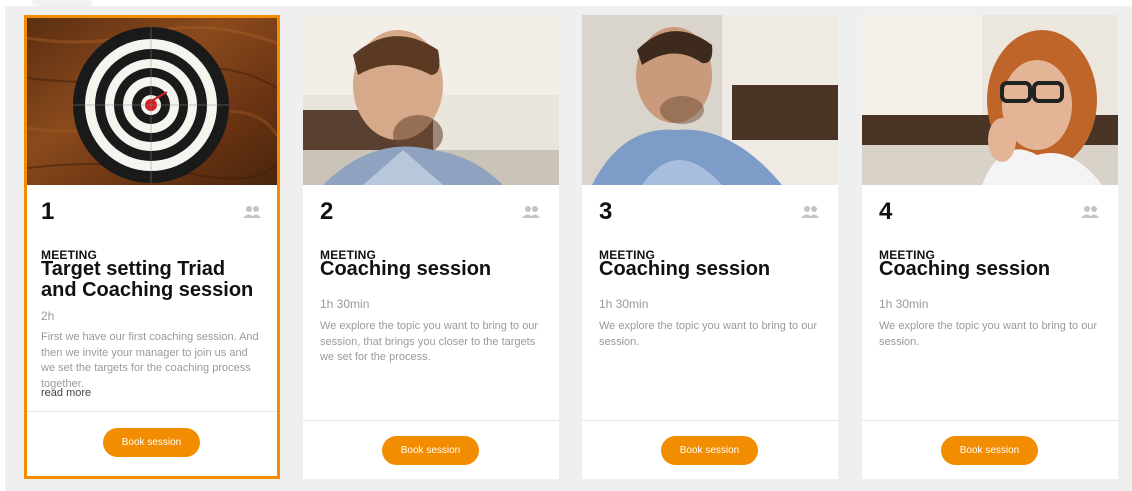 The height and width of the screenshot is (491, 1132). Describe the element at coordinates (710, 100) in the screenshot. I see `man-smiling-photo` at that location.